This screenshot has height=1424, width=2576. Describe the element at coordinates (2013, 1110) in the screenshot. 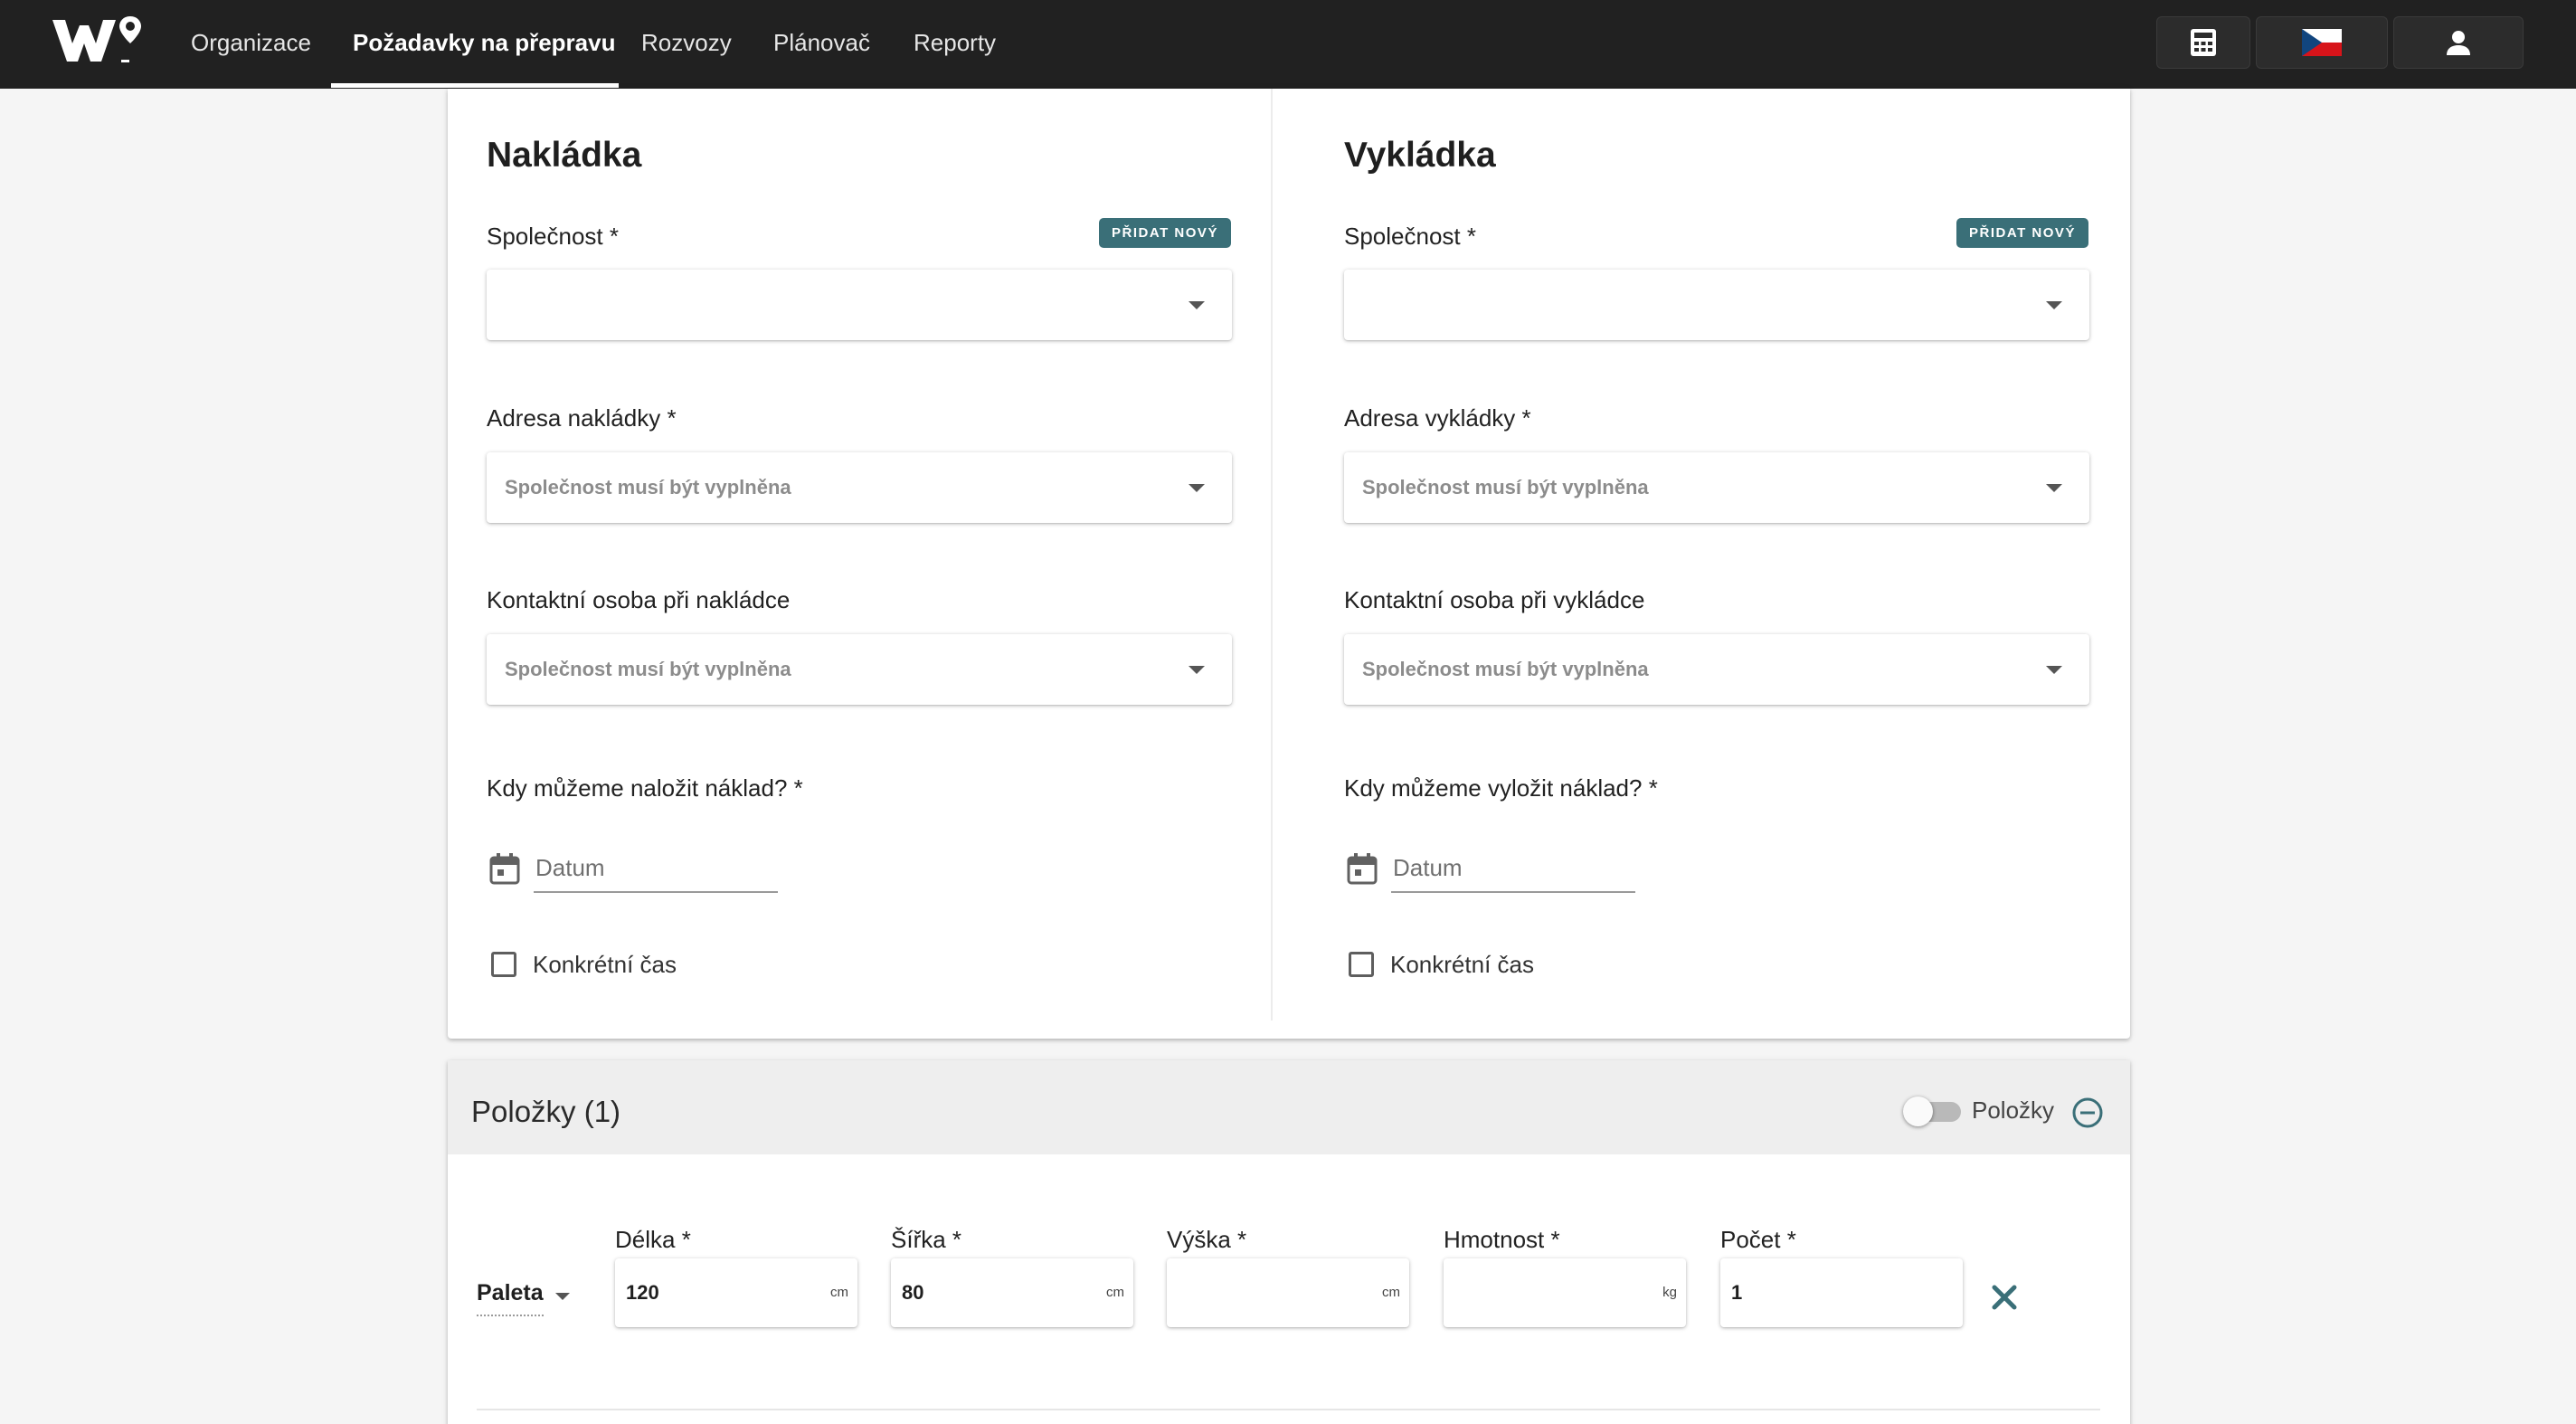

I see `items-toggle-label: Položky` at that location.